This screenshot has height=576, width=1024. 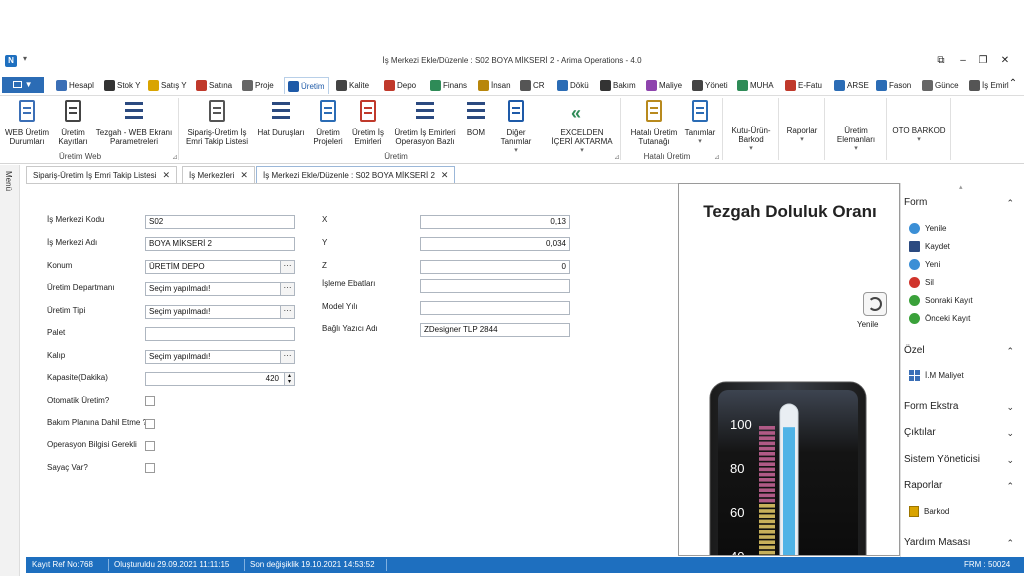 I want to click on ribbon-button-16: OTO BARKOD ▾, so click(x=919, y=135).